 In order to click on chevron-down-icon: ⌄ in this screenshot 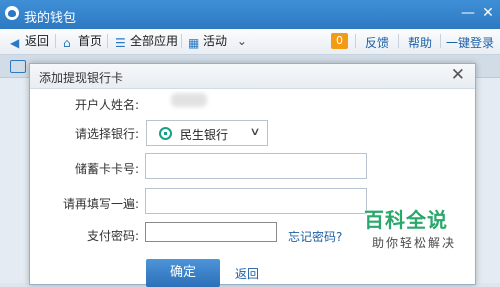, I will do `click(241, 41)`.